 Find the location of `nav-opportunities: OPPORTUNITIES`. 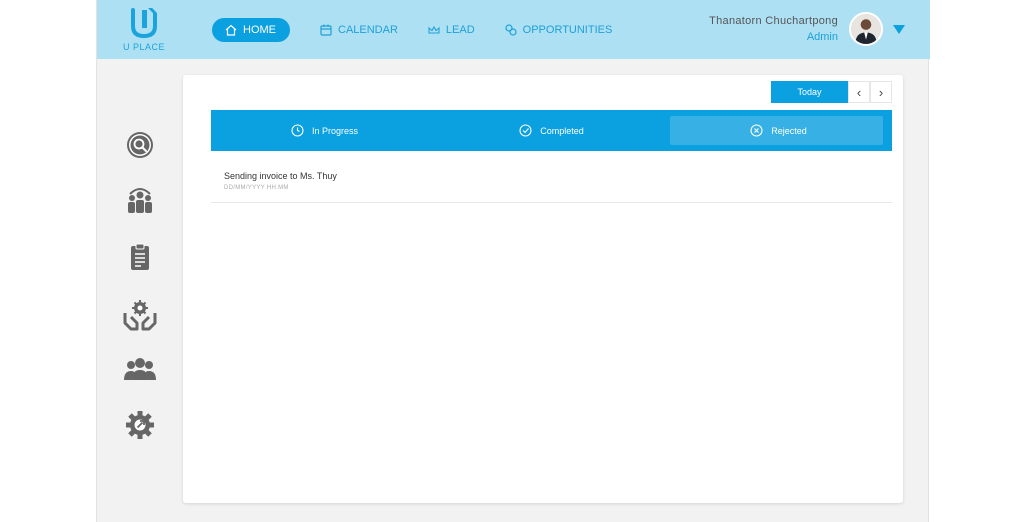

nav-opportunities: OPPORTUNITIES is located at coordinates (558, 30).